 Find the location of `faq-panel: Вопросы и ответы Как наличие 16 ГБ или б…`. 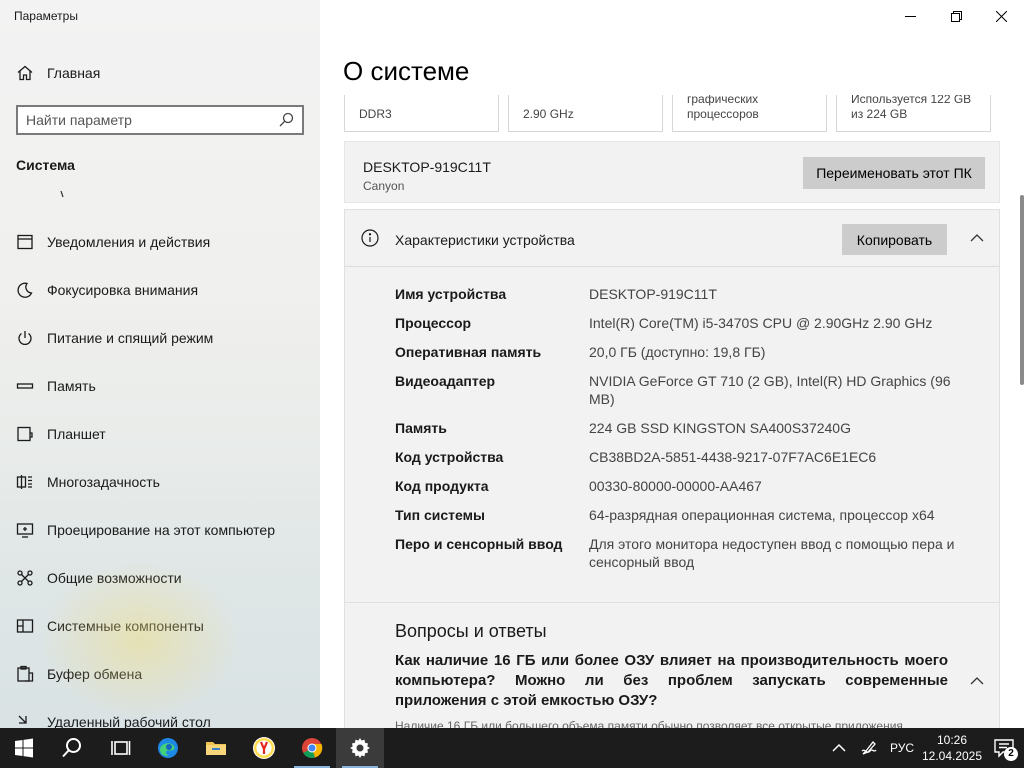

faq-panel: Вопросы и ответы Как наличие 16 ГБ или б… is located at coordinates (672, 665).